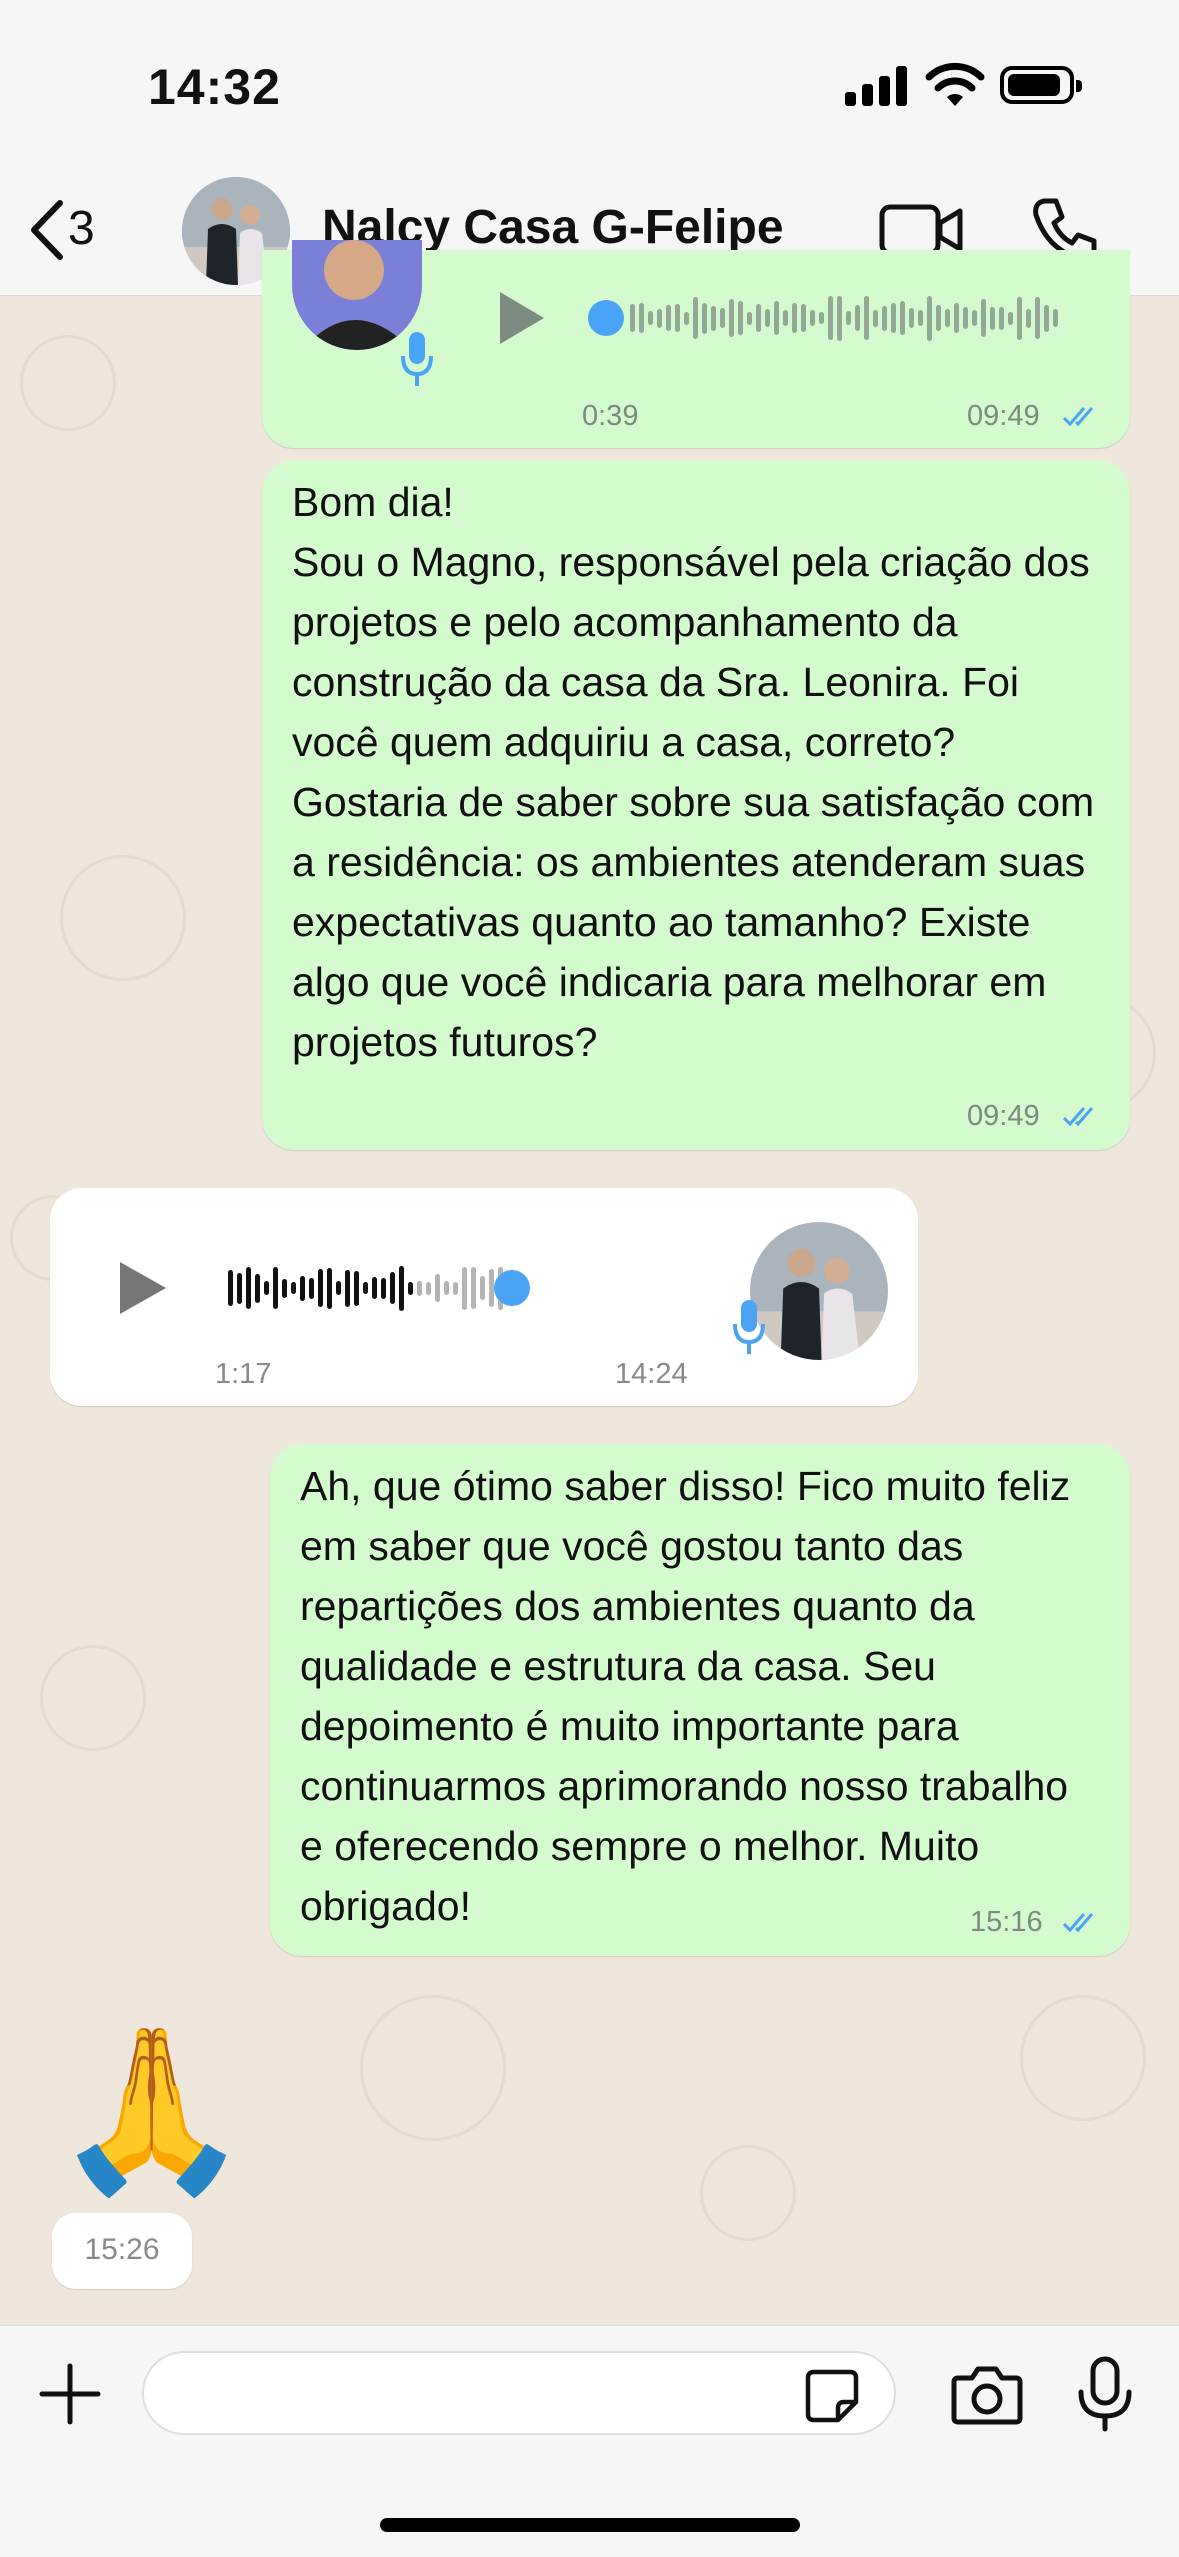 This screenshot has height=2557, width=1179. I want to click on message-time: 15:16, so click(1006, 1922).